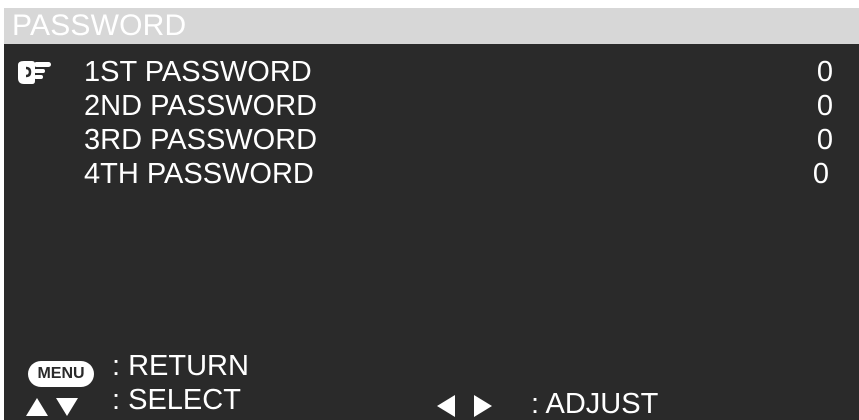 This screenshot has height=420, width=859. Describe the element at coordinates (595, 404) in the screenshot. I see `adjust-hint: : ADJUST` at that location.